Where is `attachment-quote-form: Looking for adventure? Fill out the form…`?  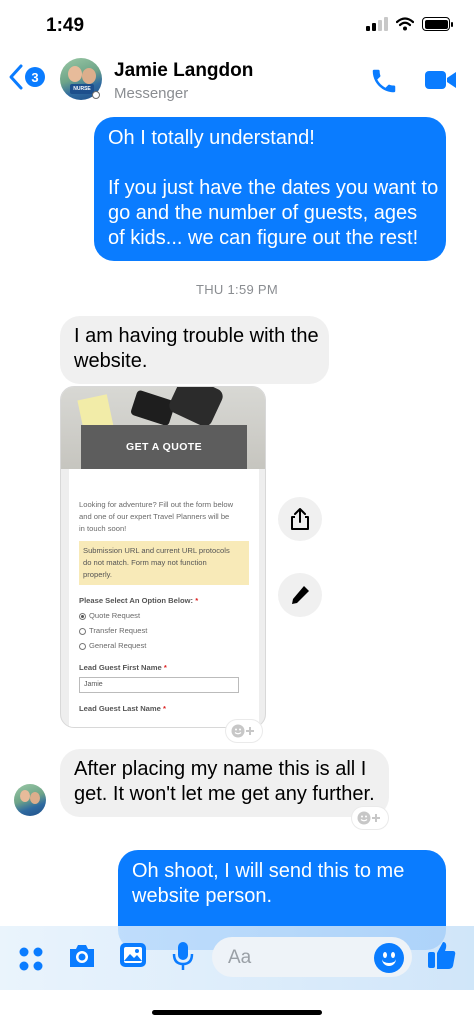
attachment-quote-form: Looking for adventure? Fill out the form… is located at coordinates (164, 598).